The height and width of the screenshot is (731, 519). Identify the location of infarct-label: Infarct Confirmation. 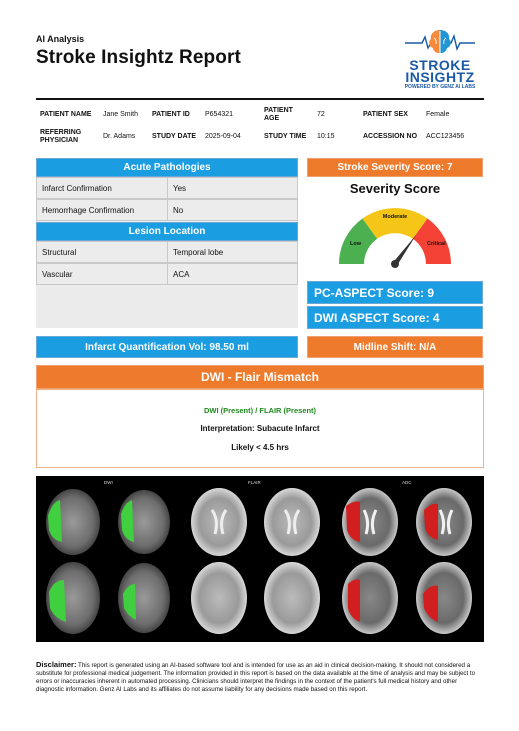
(102, 188).